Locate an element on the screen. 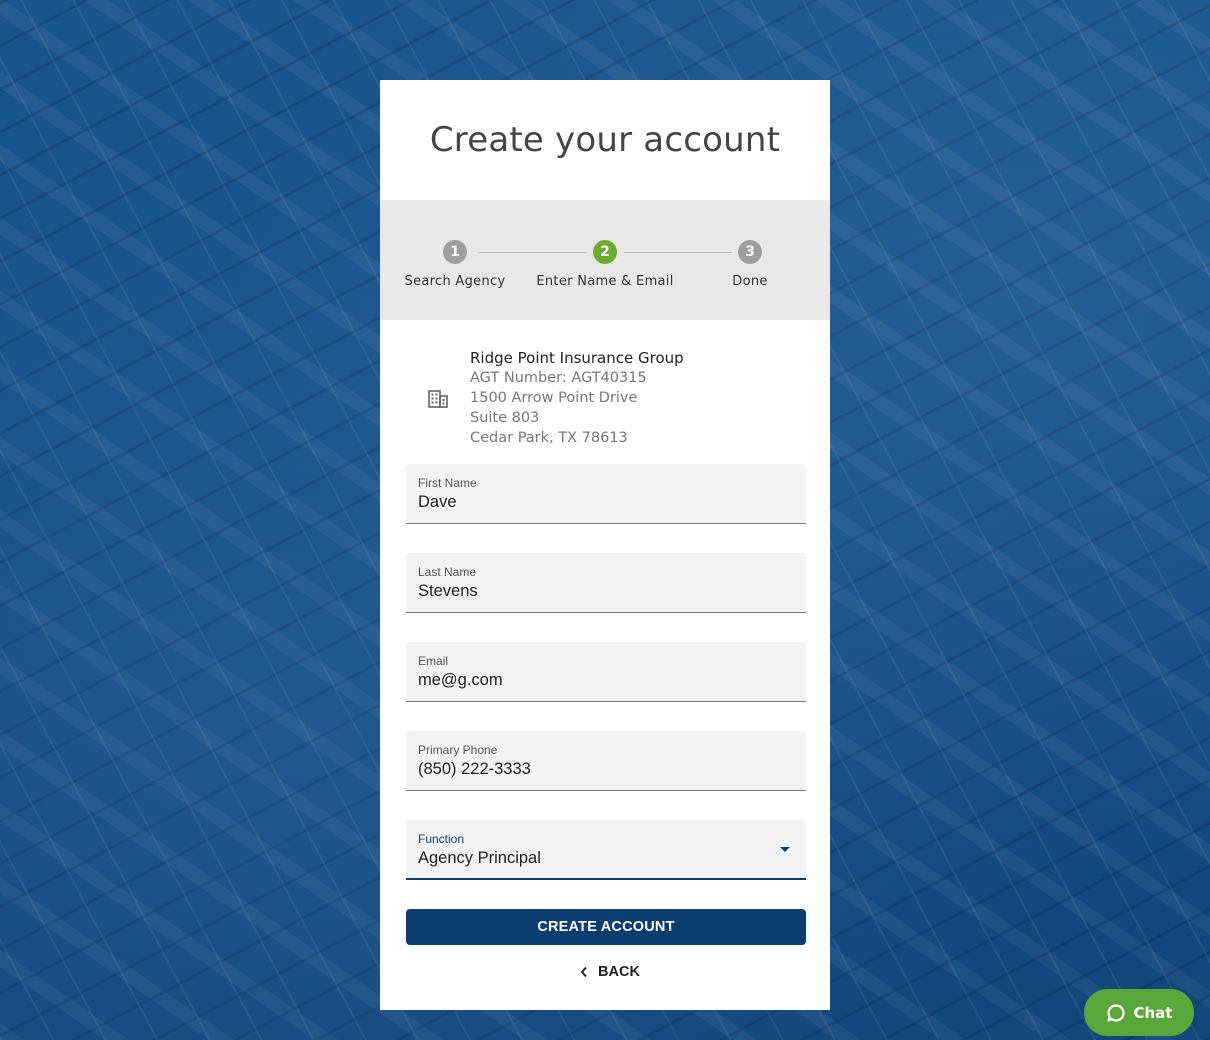 The image size is (1210, 1040). first-name-input: Dave is located at coordinates (437, 502).